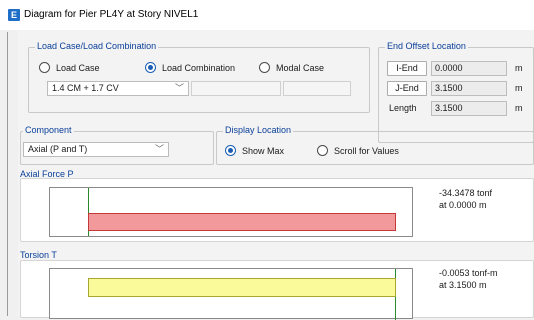  Describe the element at coordinates (519, 68) in the screenshot. I see `i-end-unit: m` at that location.